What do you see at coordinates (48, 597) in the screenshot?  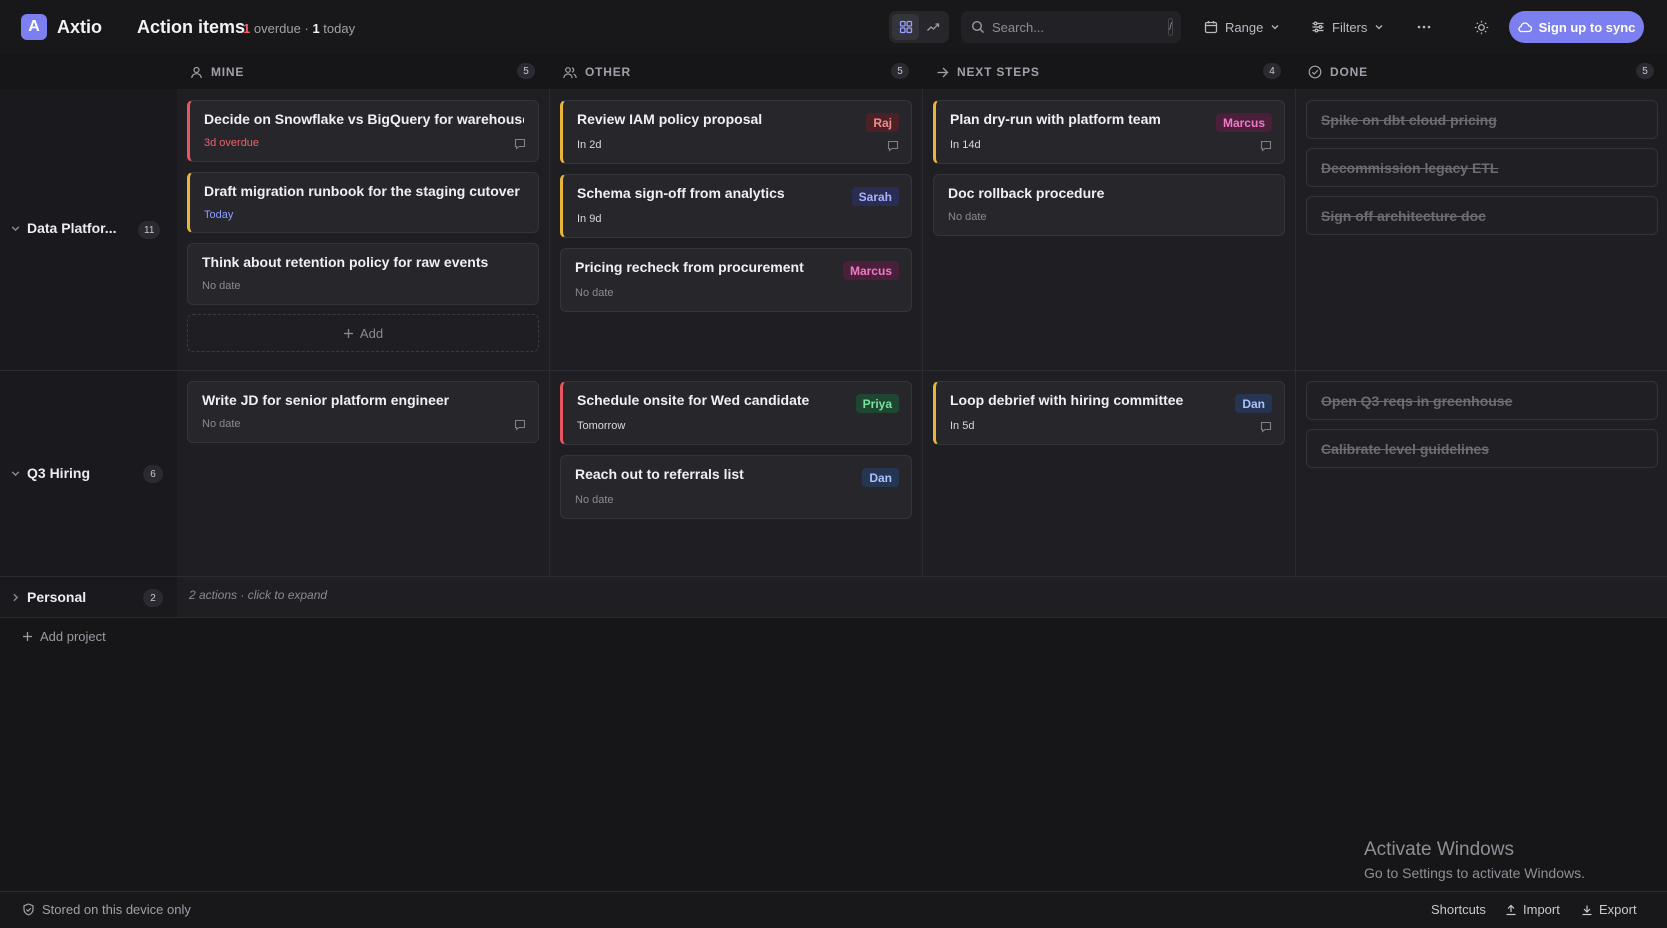 I see `project-toggle-personal: Personal` at bounding box center [48, 597].